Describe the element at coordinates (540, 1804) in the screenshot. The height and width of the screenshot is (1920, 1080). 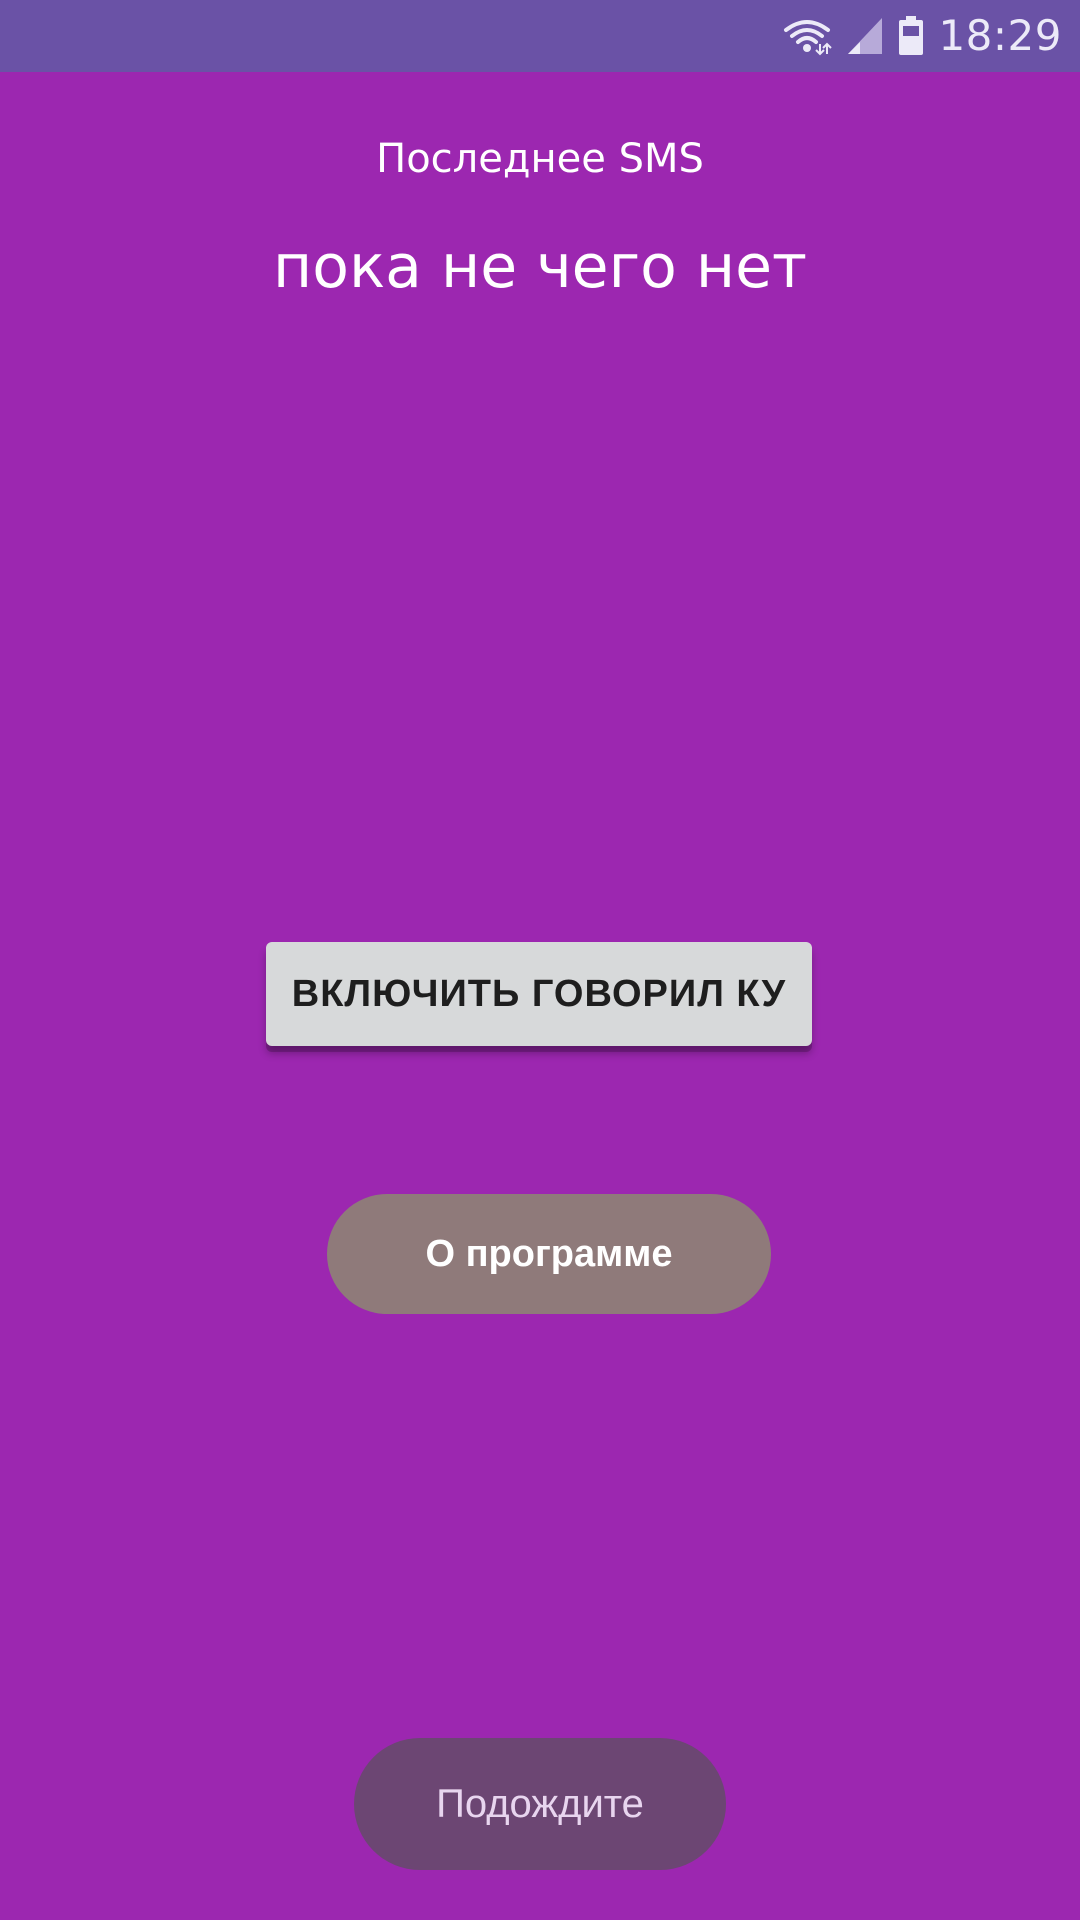
I see `wait-button: Подождите` at that location.